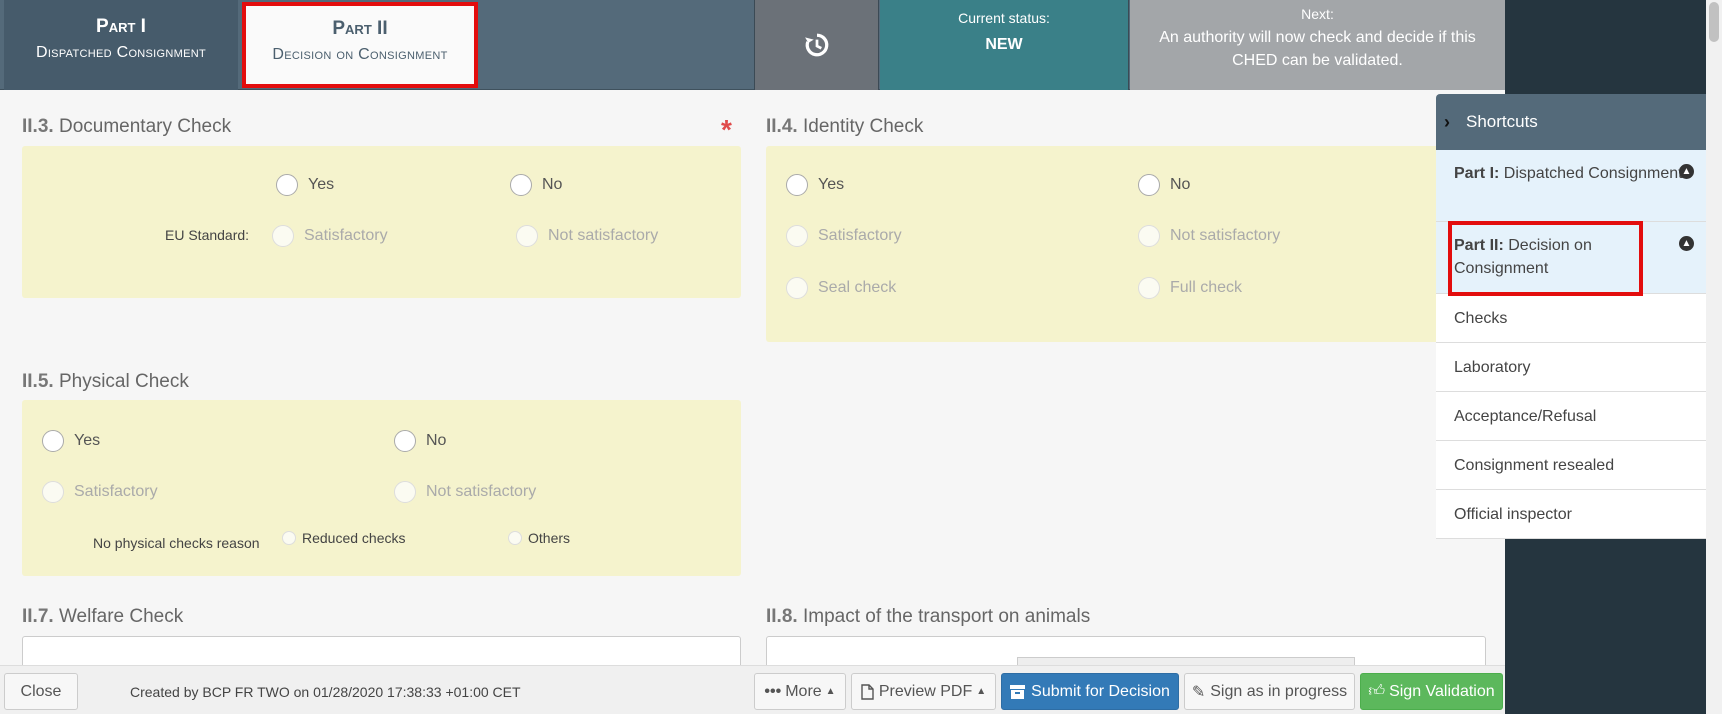  What do you see at coordinates (815, 185) in the screenshot?
I see `id-yes-radio: Yes` at bounding box center [815, 185].